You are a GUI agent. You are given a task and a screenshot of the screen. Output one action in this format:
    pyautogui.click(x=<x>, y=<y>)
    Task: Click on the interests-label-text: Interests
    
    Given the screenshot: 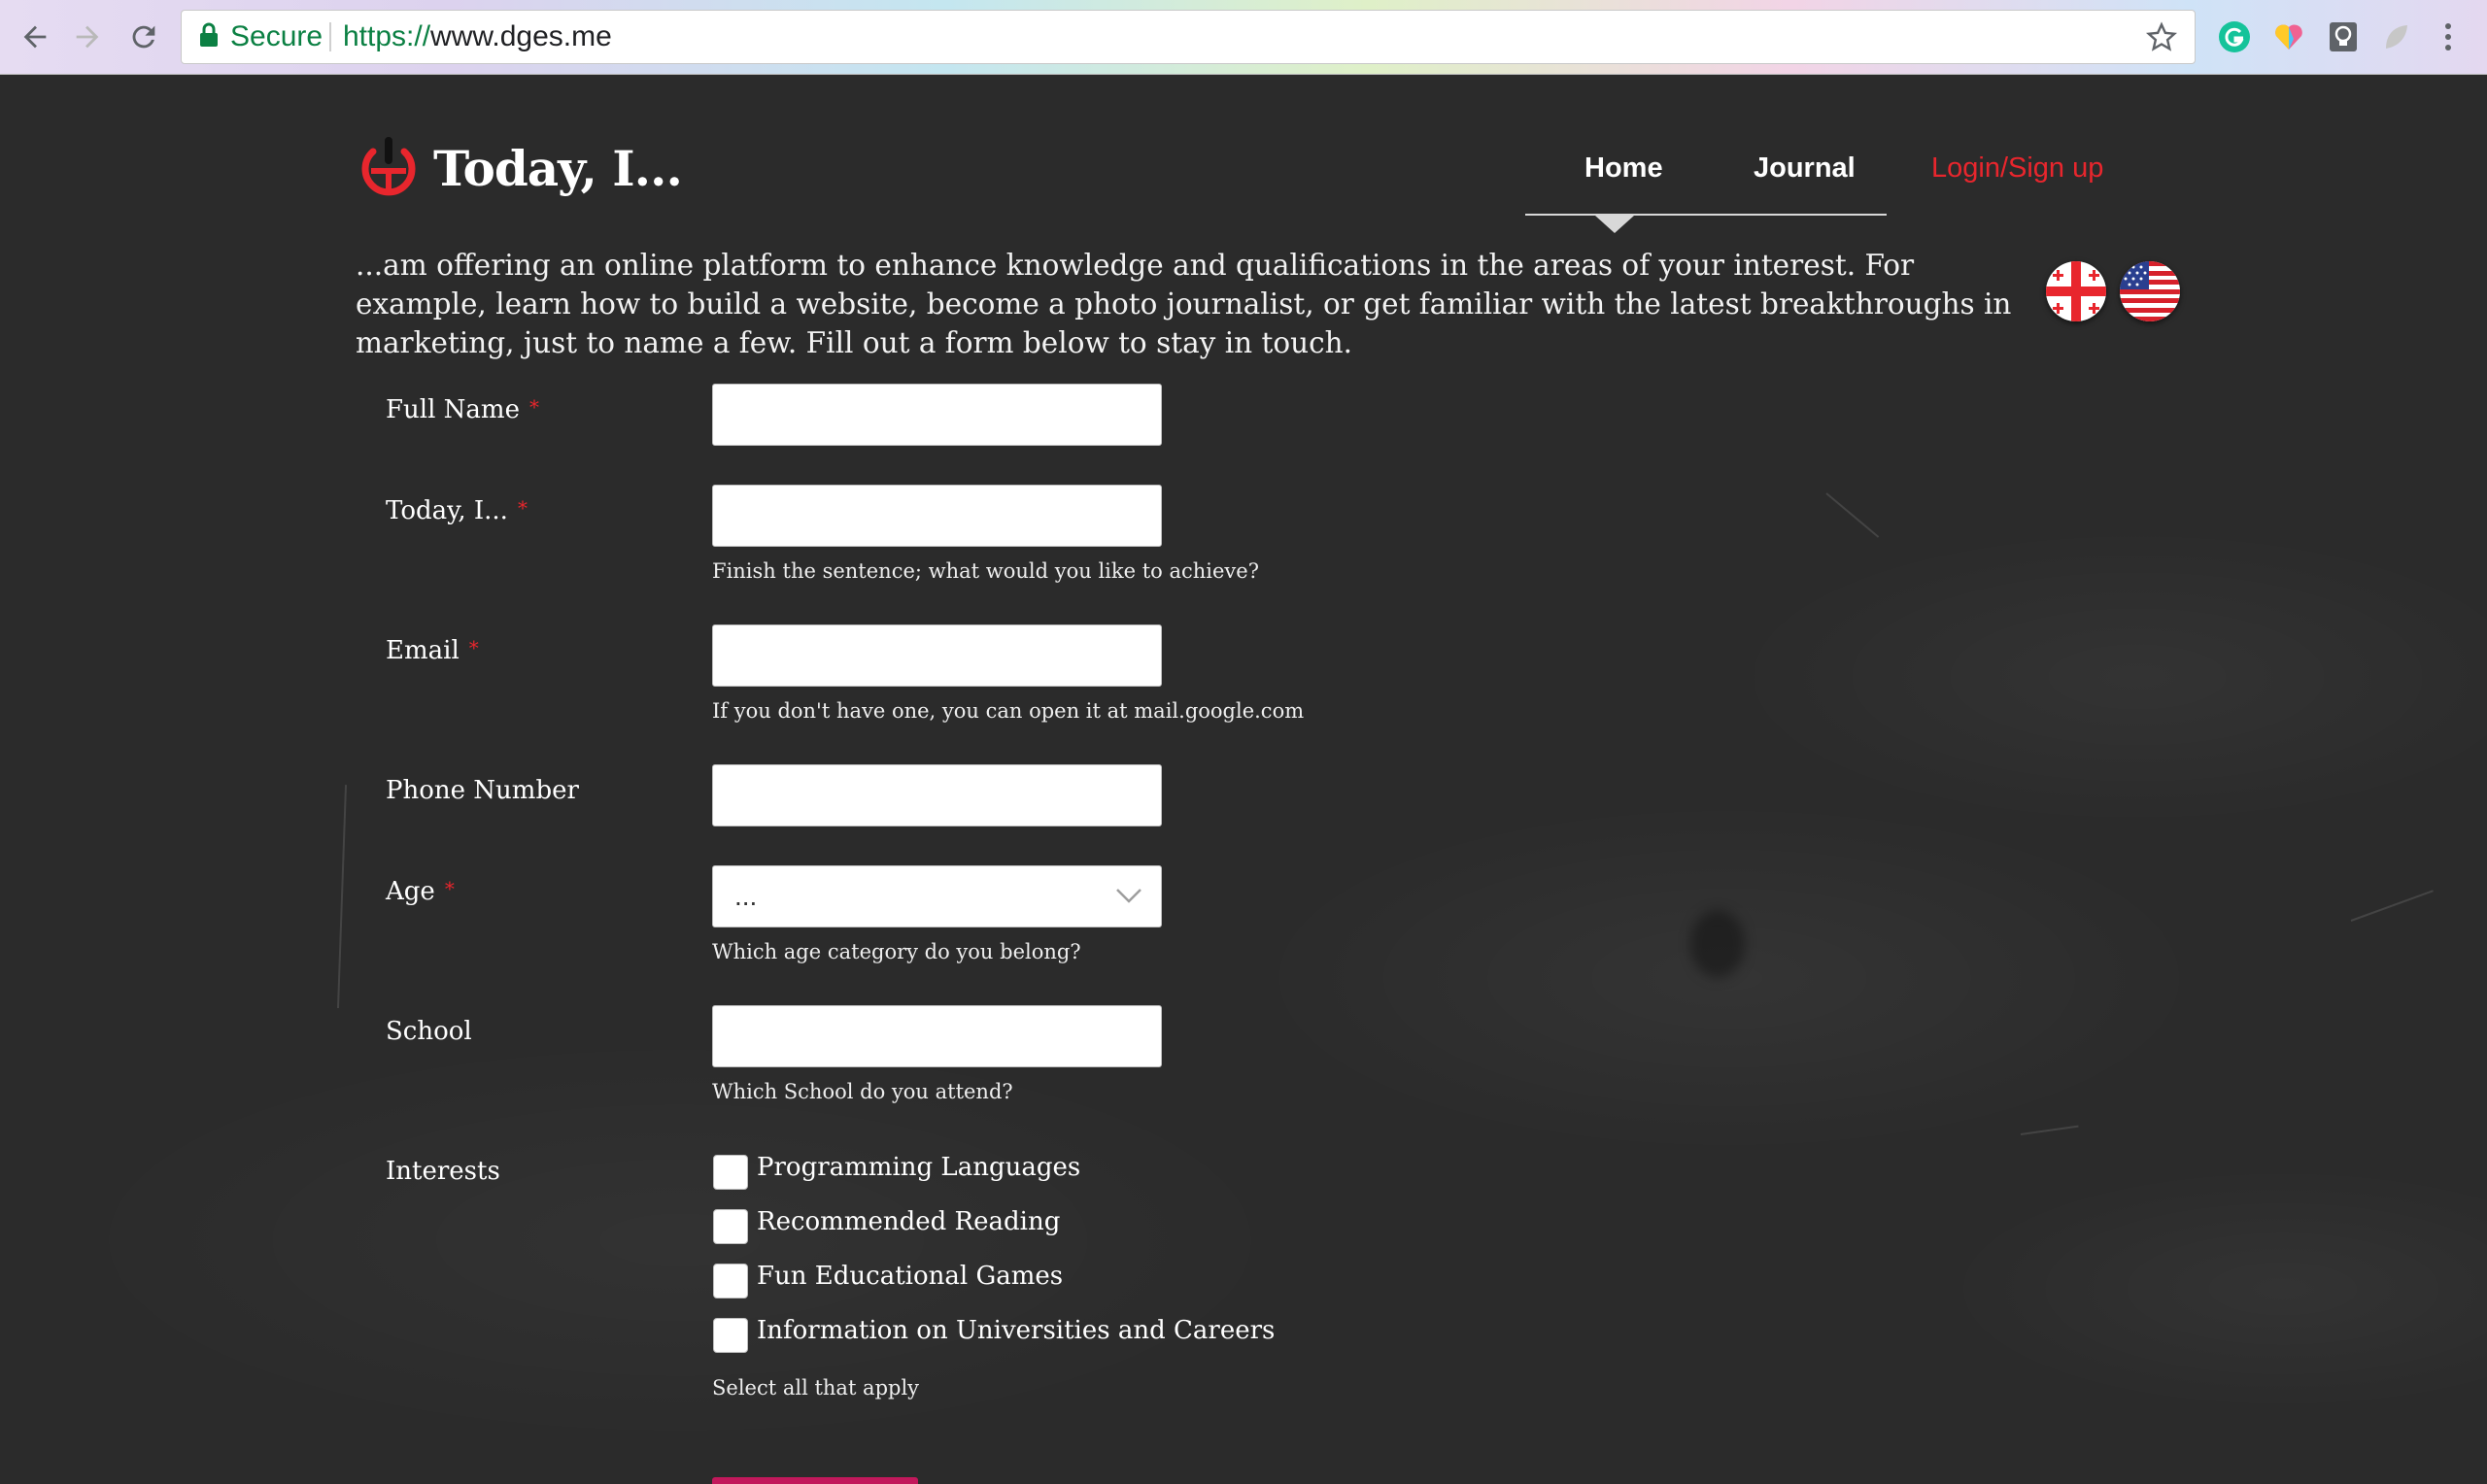 What is the action you would take?
    pyautogui.click(x=443, y=1171)
    